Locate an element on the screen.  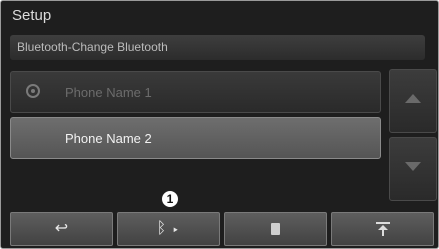
scroll-down-button is located at coordinates (413, 169).